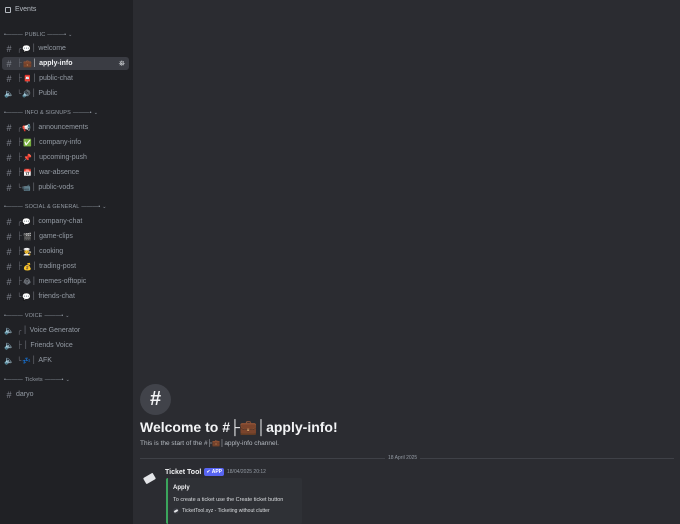  Describe the element at coordinates (51, 251) in the screenshot. I see `channel-label: cooking` at that location.